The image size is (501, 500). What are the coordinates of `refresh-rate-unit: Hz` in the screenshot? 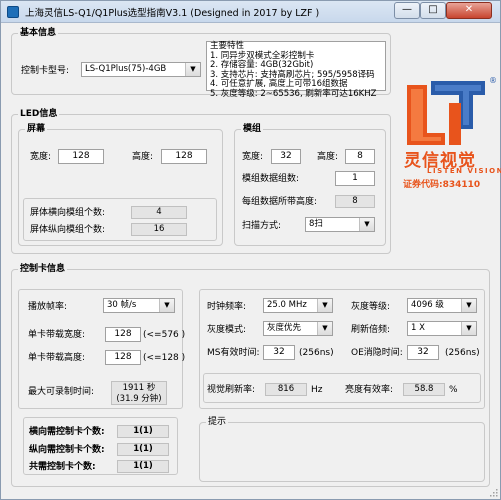 It's located at (317, 390).